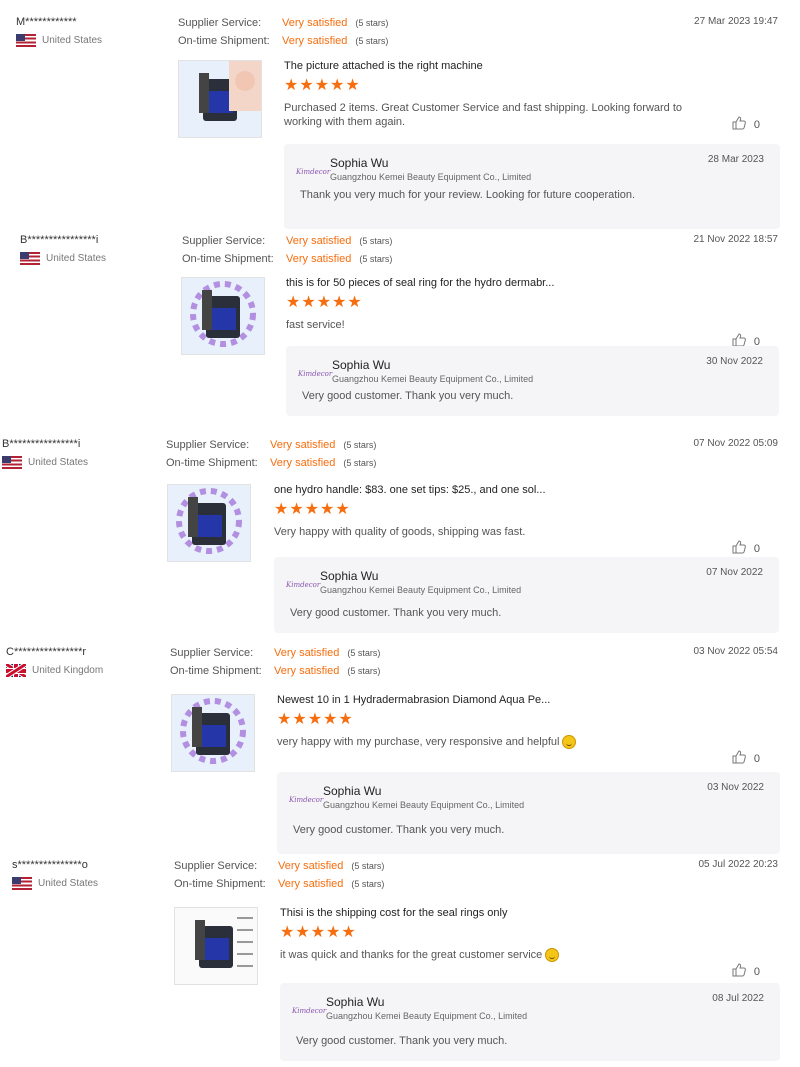  Describe the element at coordinates (735, 787) in the screenshot. I see `reply-date: 03 Nov 2022` at that location.